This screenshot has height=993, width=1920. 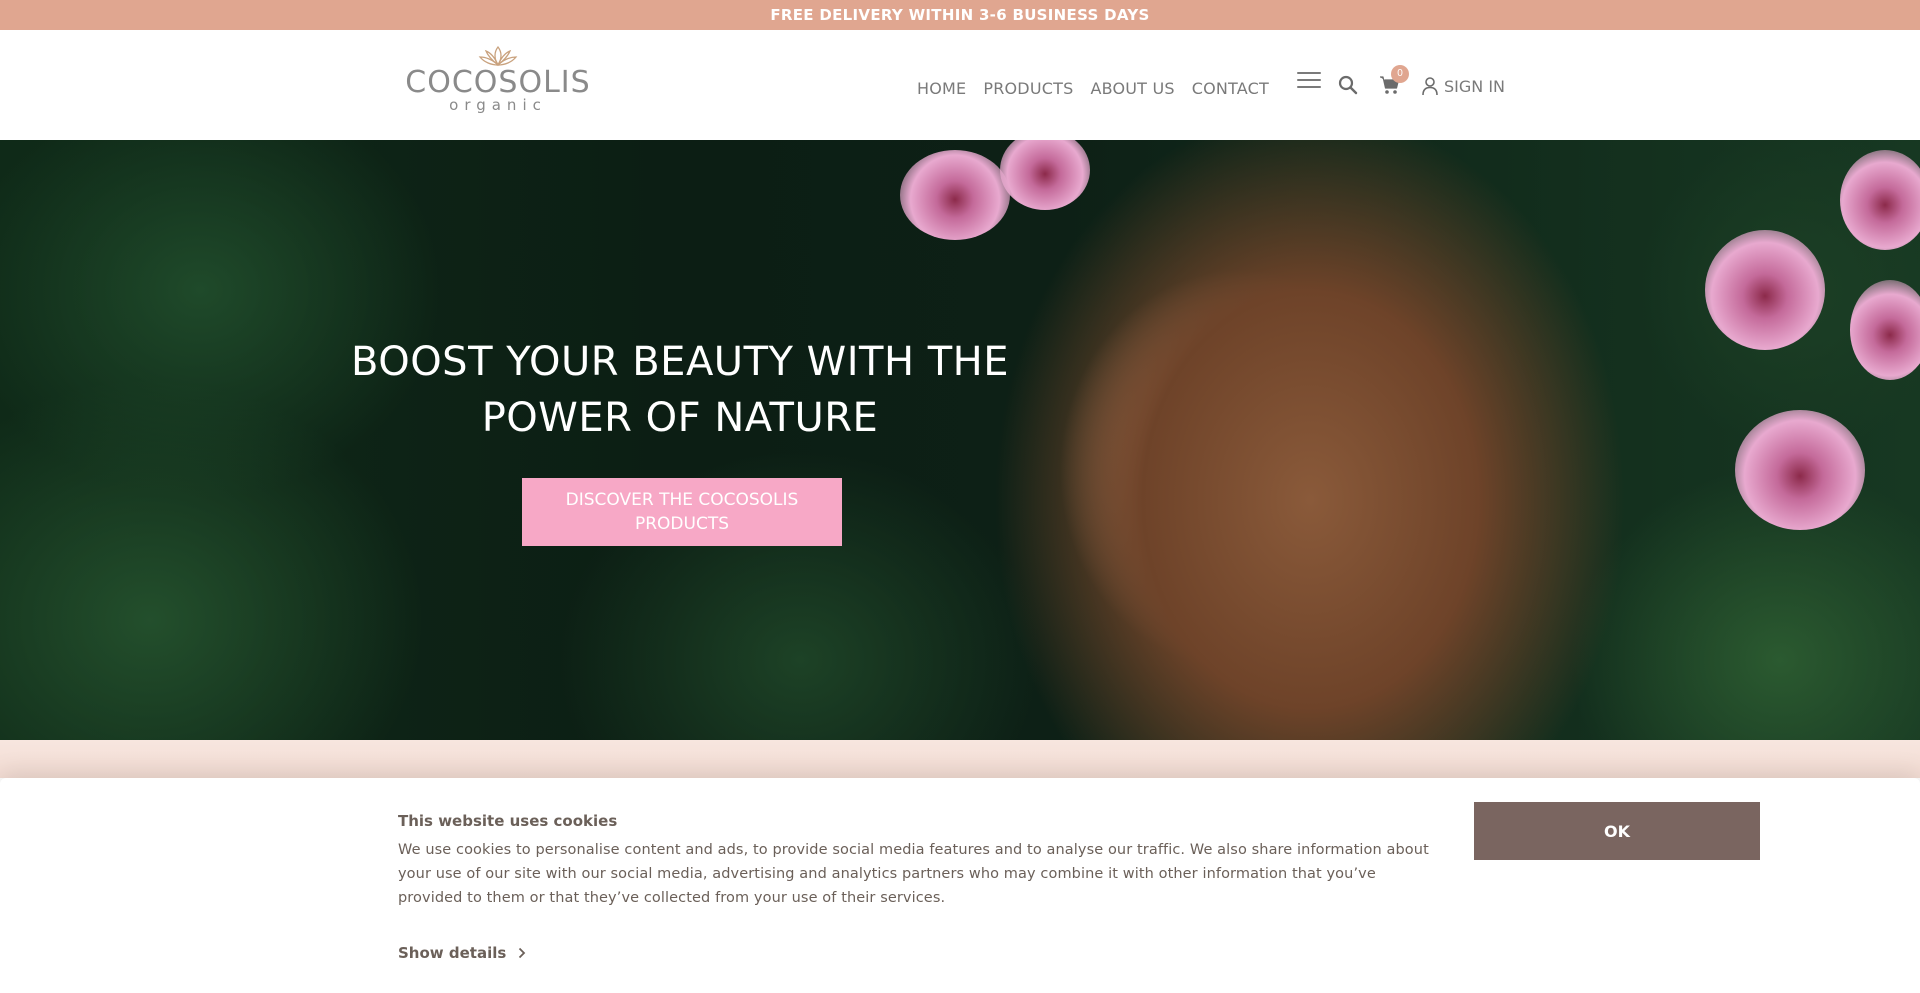 I want to click on show-details-link: Show details, so click(x=462, y=953).